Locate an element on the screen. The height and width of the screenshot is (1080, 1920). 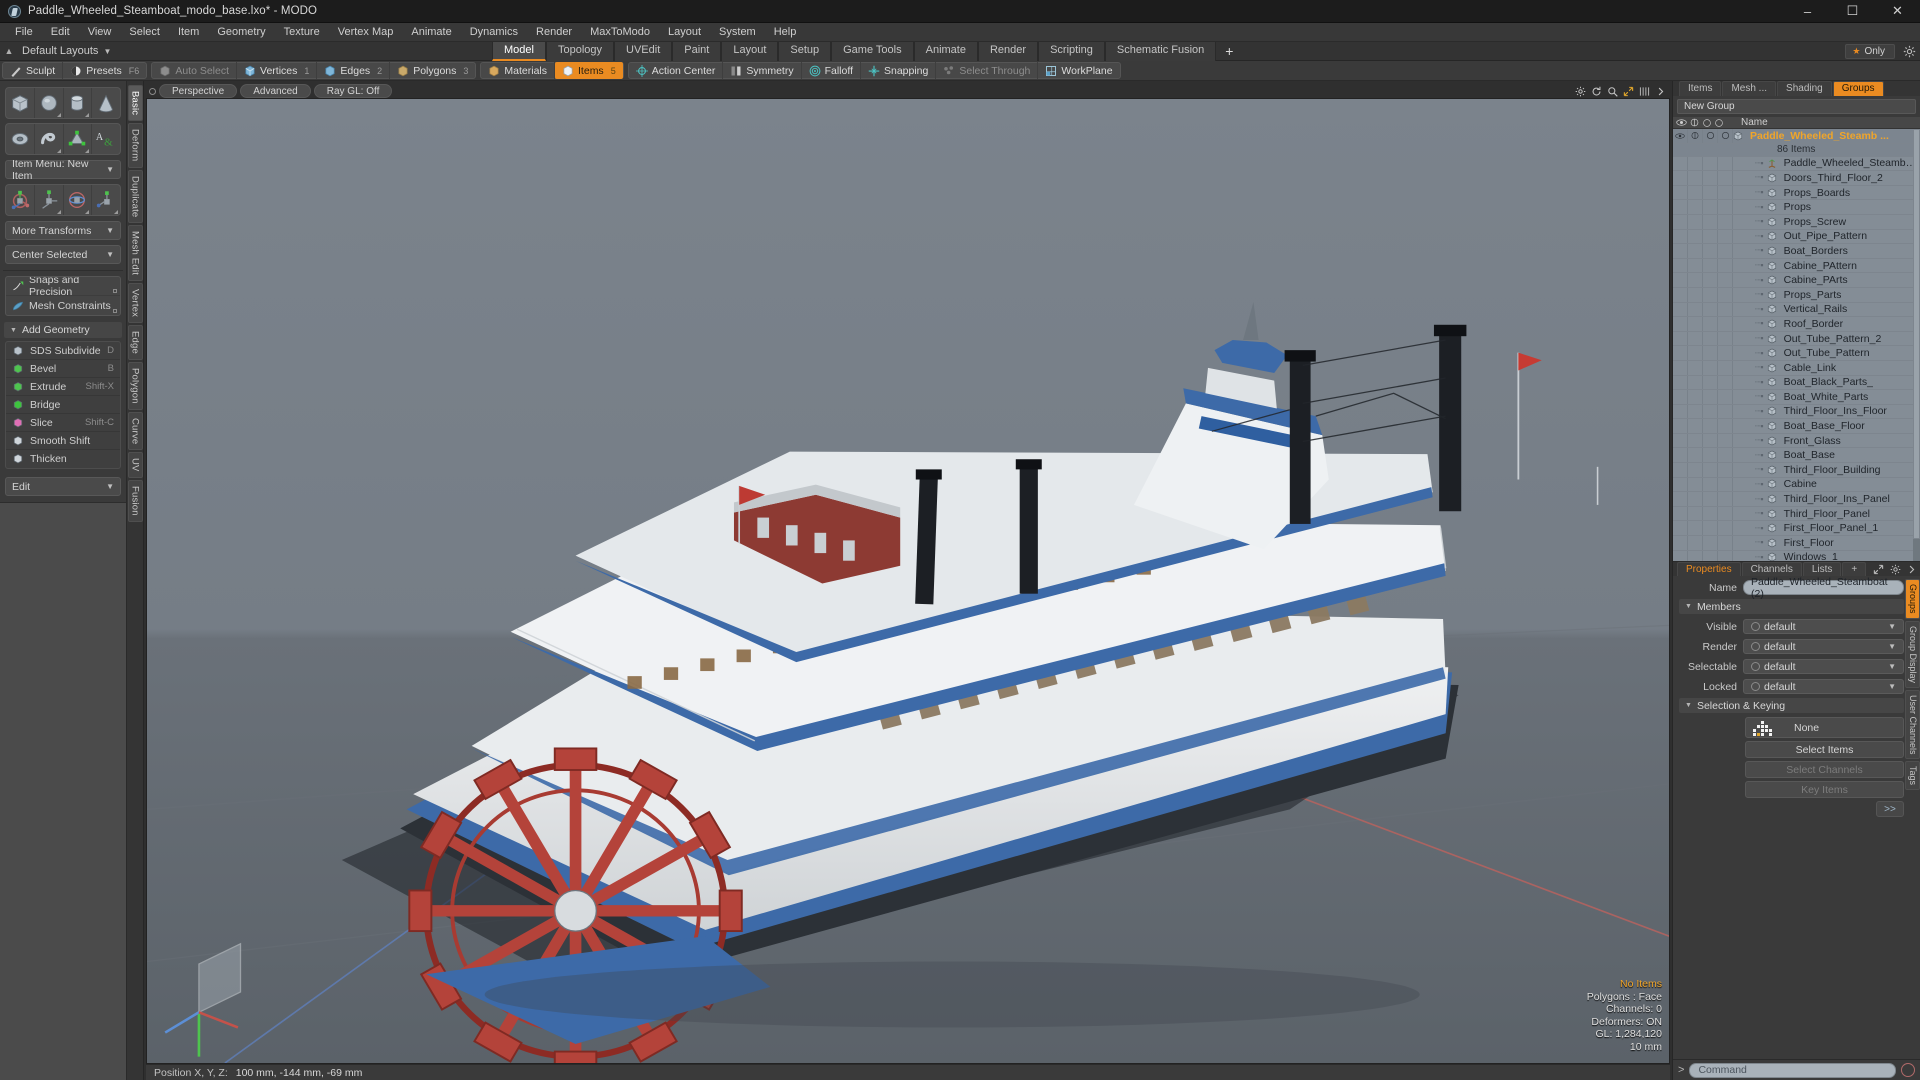
tree-item-row: ┈▪ Cabine is located at coordinates (1796, 485).